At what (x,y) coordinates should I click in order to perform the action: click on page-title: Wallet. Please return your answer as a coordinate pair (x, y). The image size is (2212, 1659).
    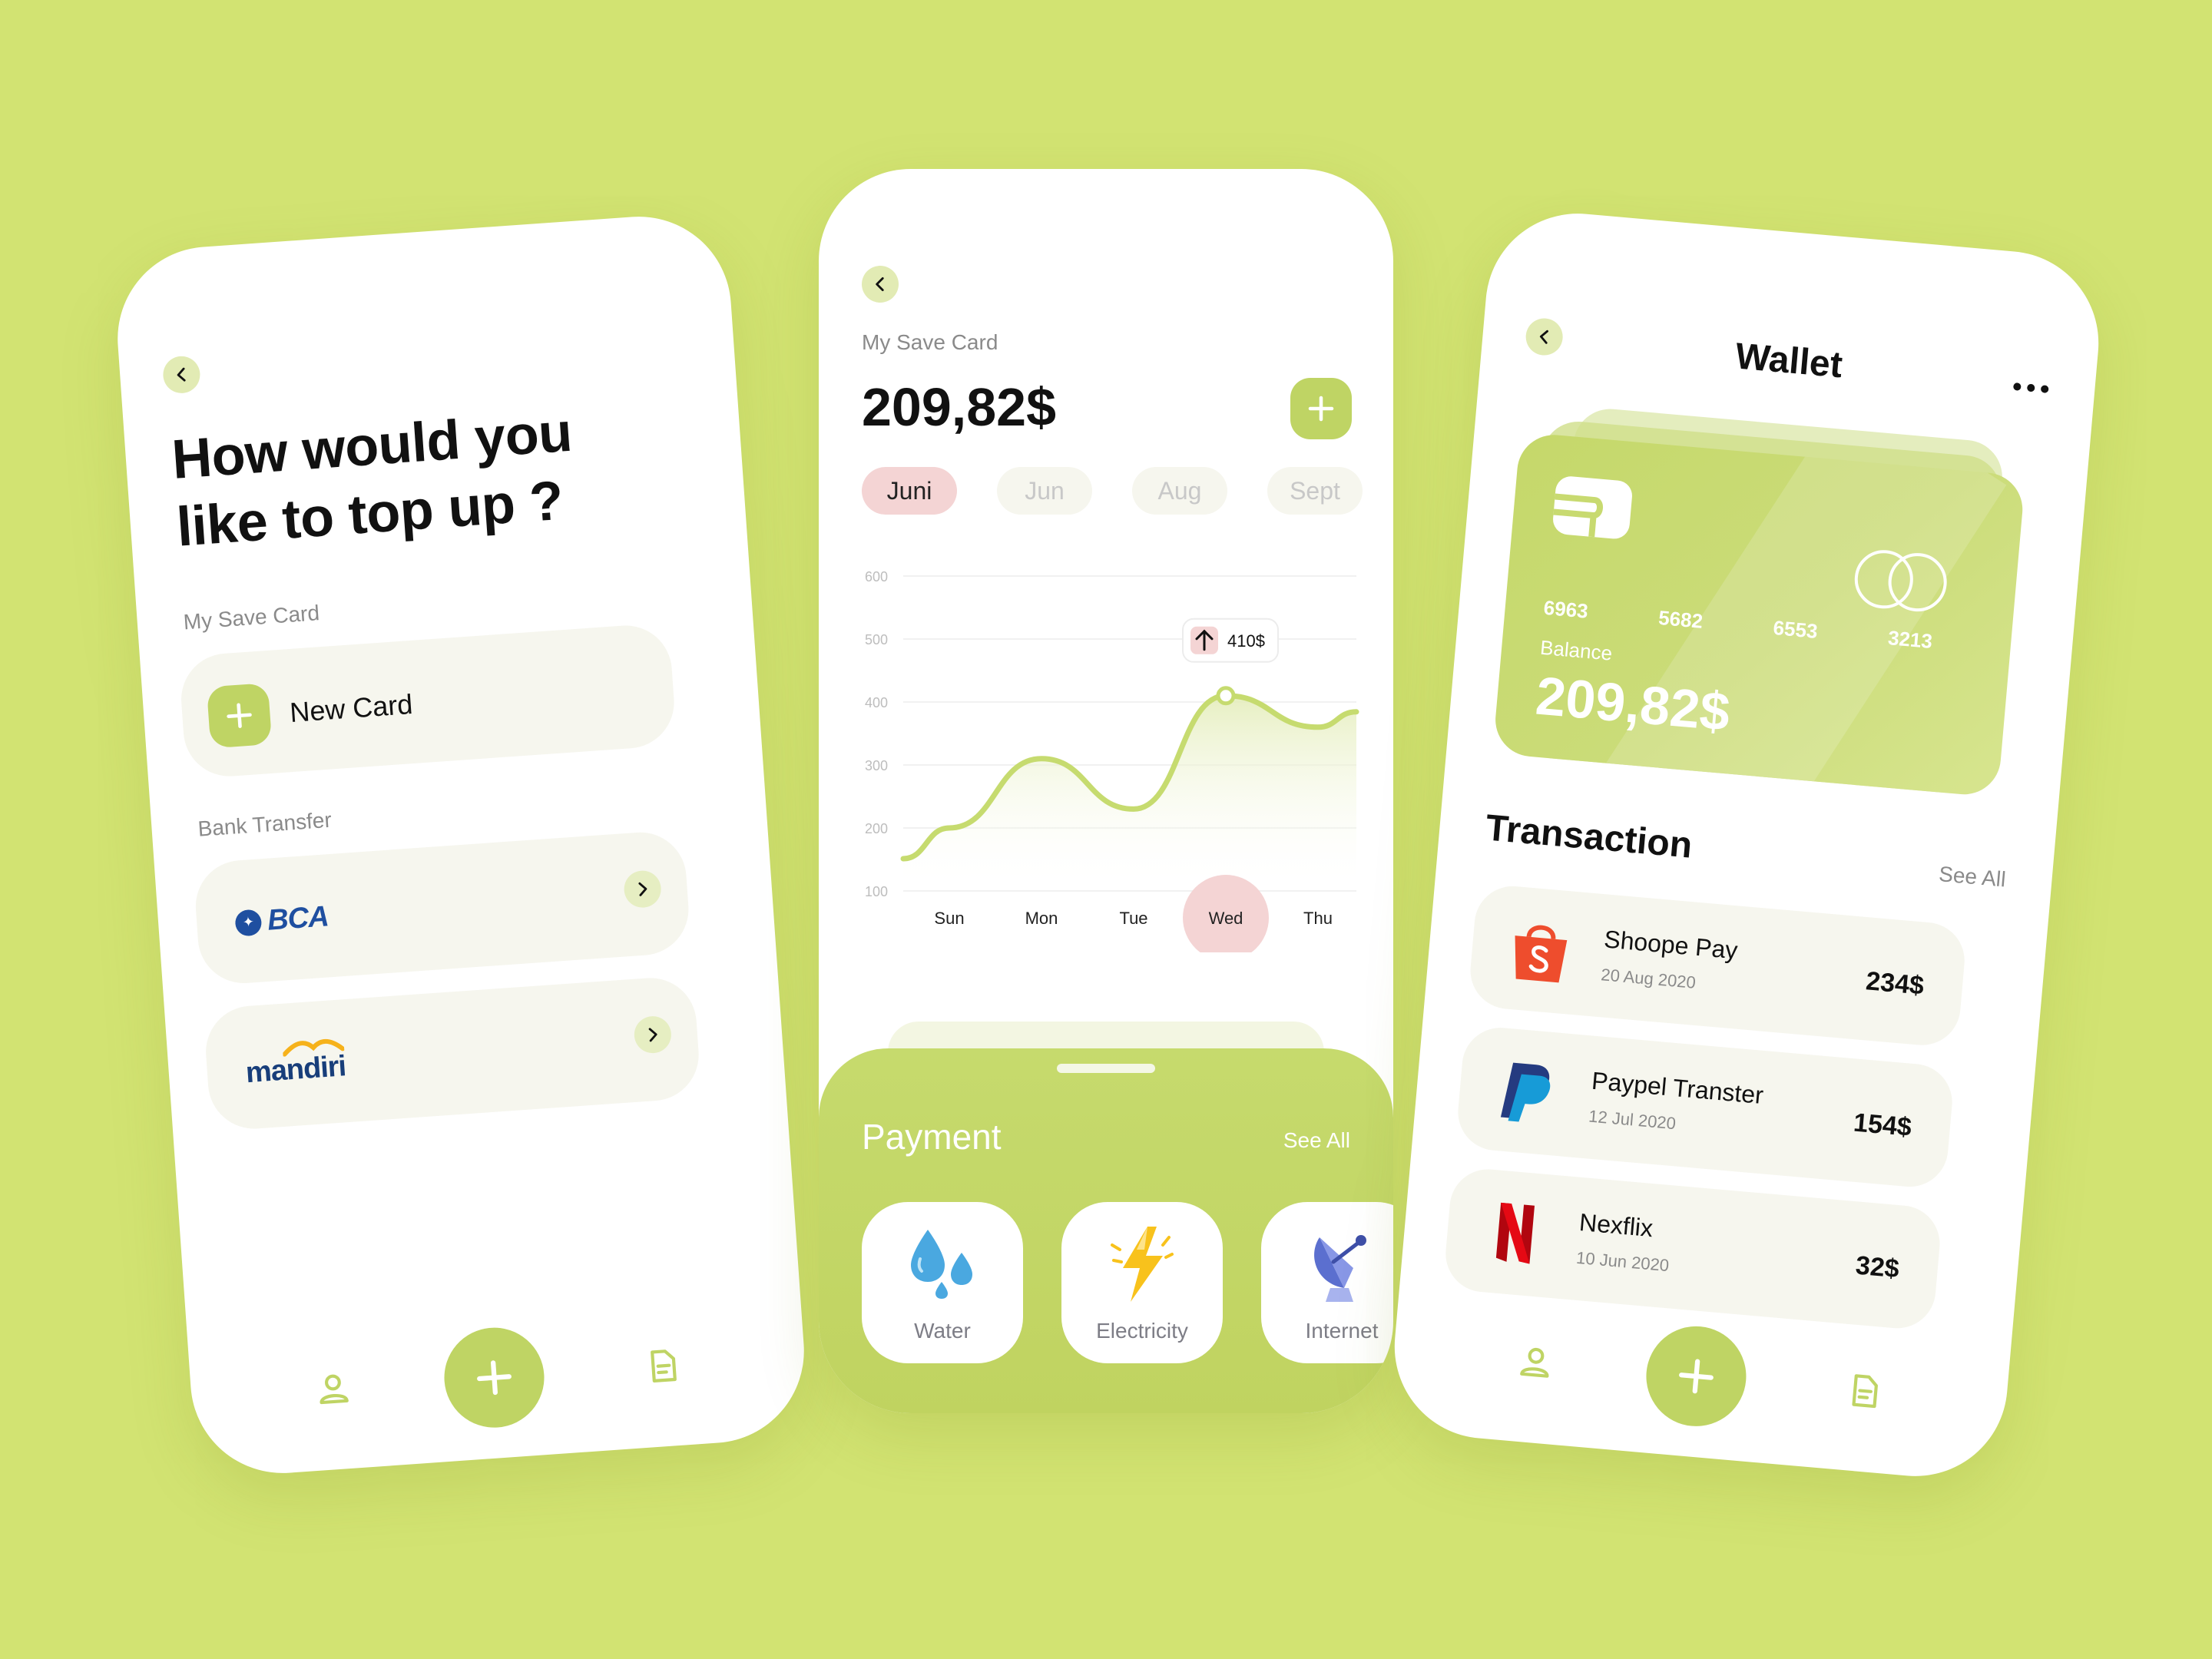
    Looking at the image, I should click on (1789, 361).